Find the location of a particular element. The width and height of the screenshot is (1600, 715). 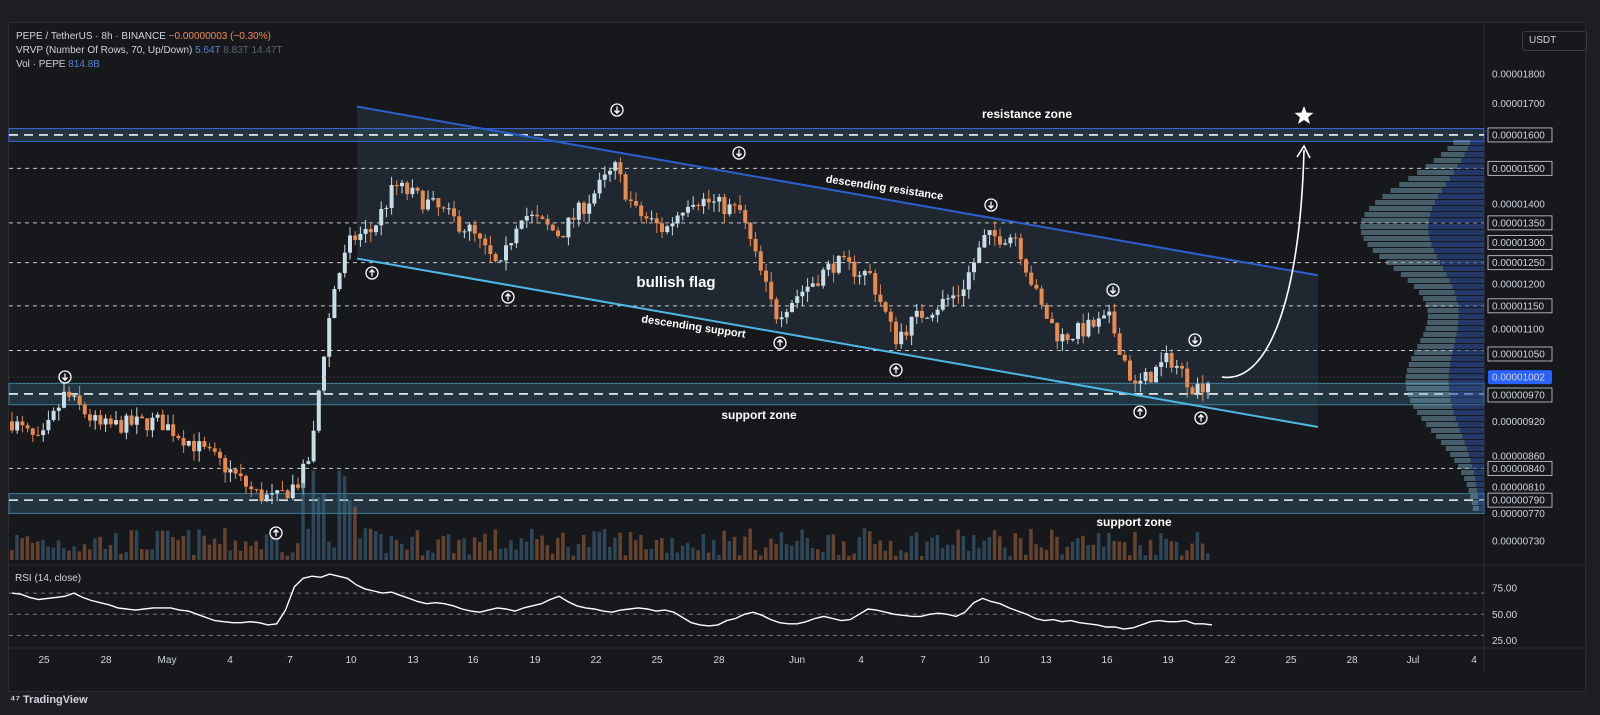

price-axis-label: 0.00000970 is located at coordinates (1518, 396).